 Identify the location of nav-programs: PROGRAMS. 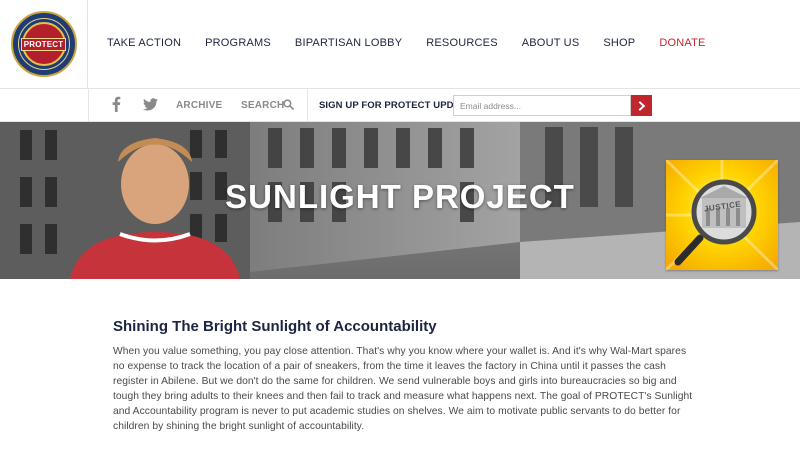
(238, 43).